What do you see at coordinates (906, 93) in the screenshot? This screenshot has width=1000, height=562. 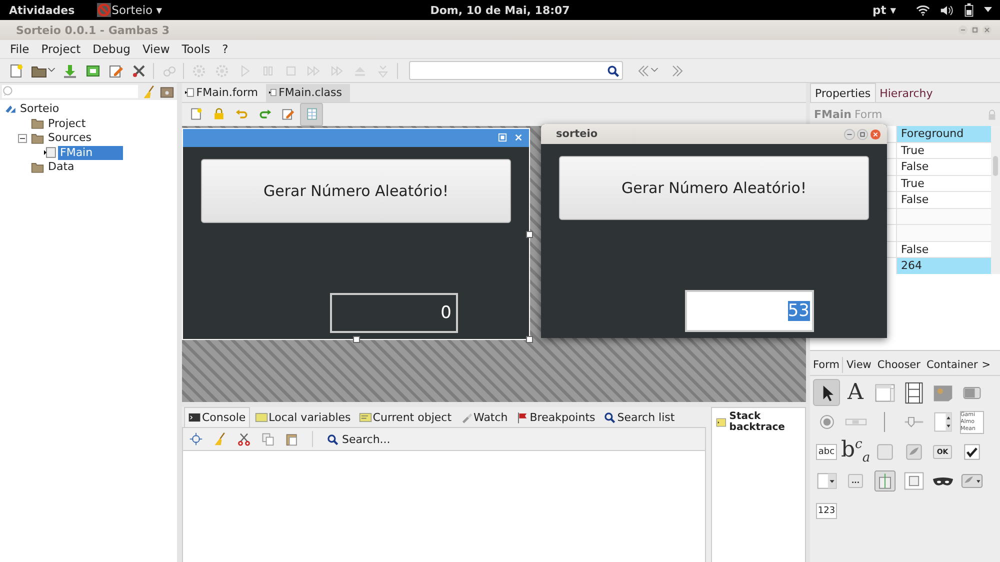 I see `panel-tab: Hierarchy` at bounding box center [906, 93].